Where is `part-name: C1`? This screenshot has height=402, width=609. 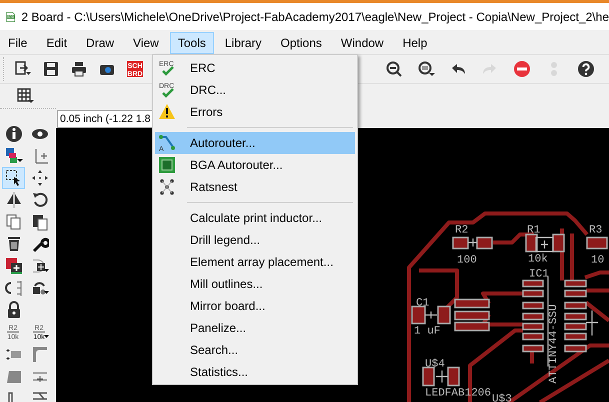 part-name: C1 is located at coordinates (423, 304).